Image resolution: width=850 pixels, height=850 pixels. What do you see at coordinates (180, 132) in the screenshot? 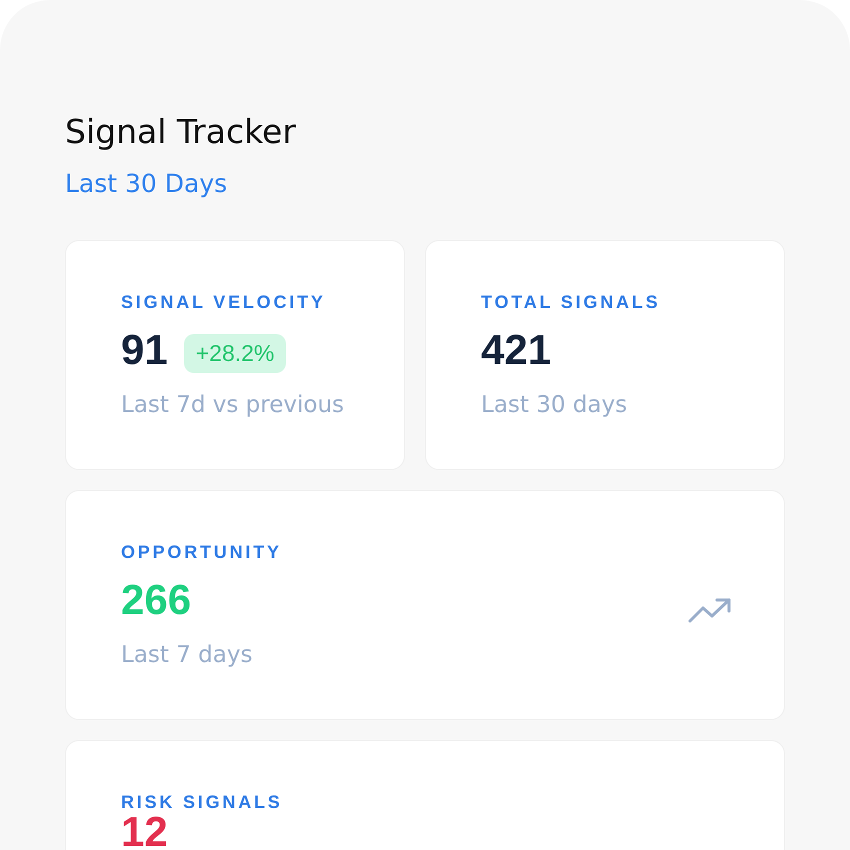
I see `page-title: Signal Tracker` at bounding box center [180, 132].